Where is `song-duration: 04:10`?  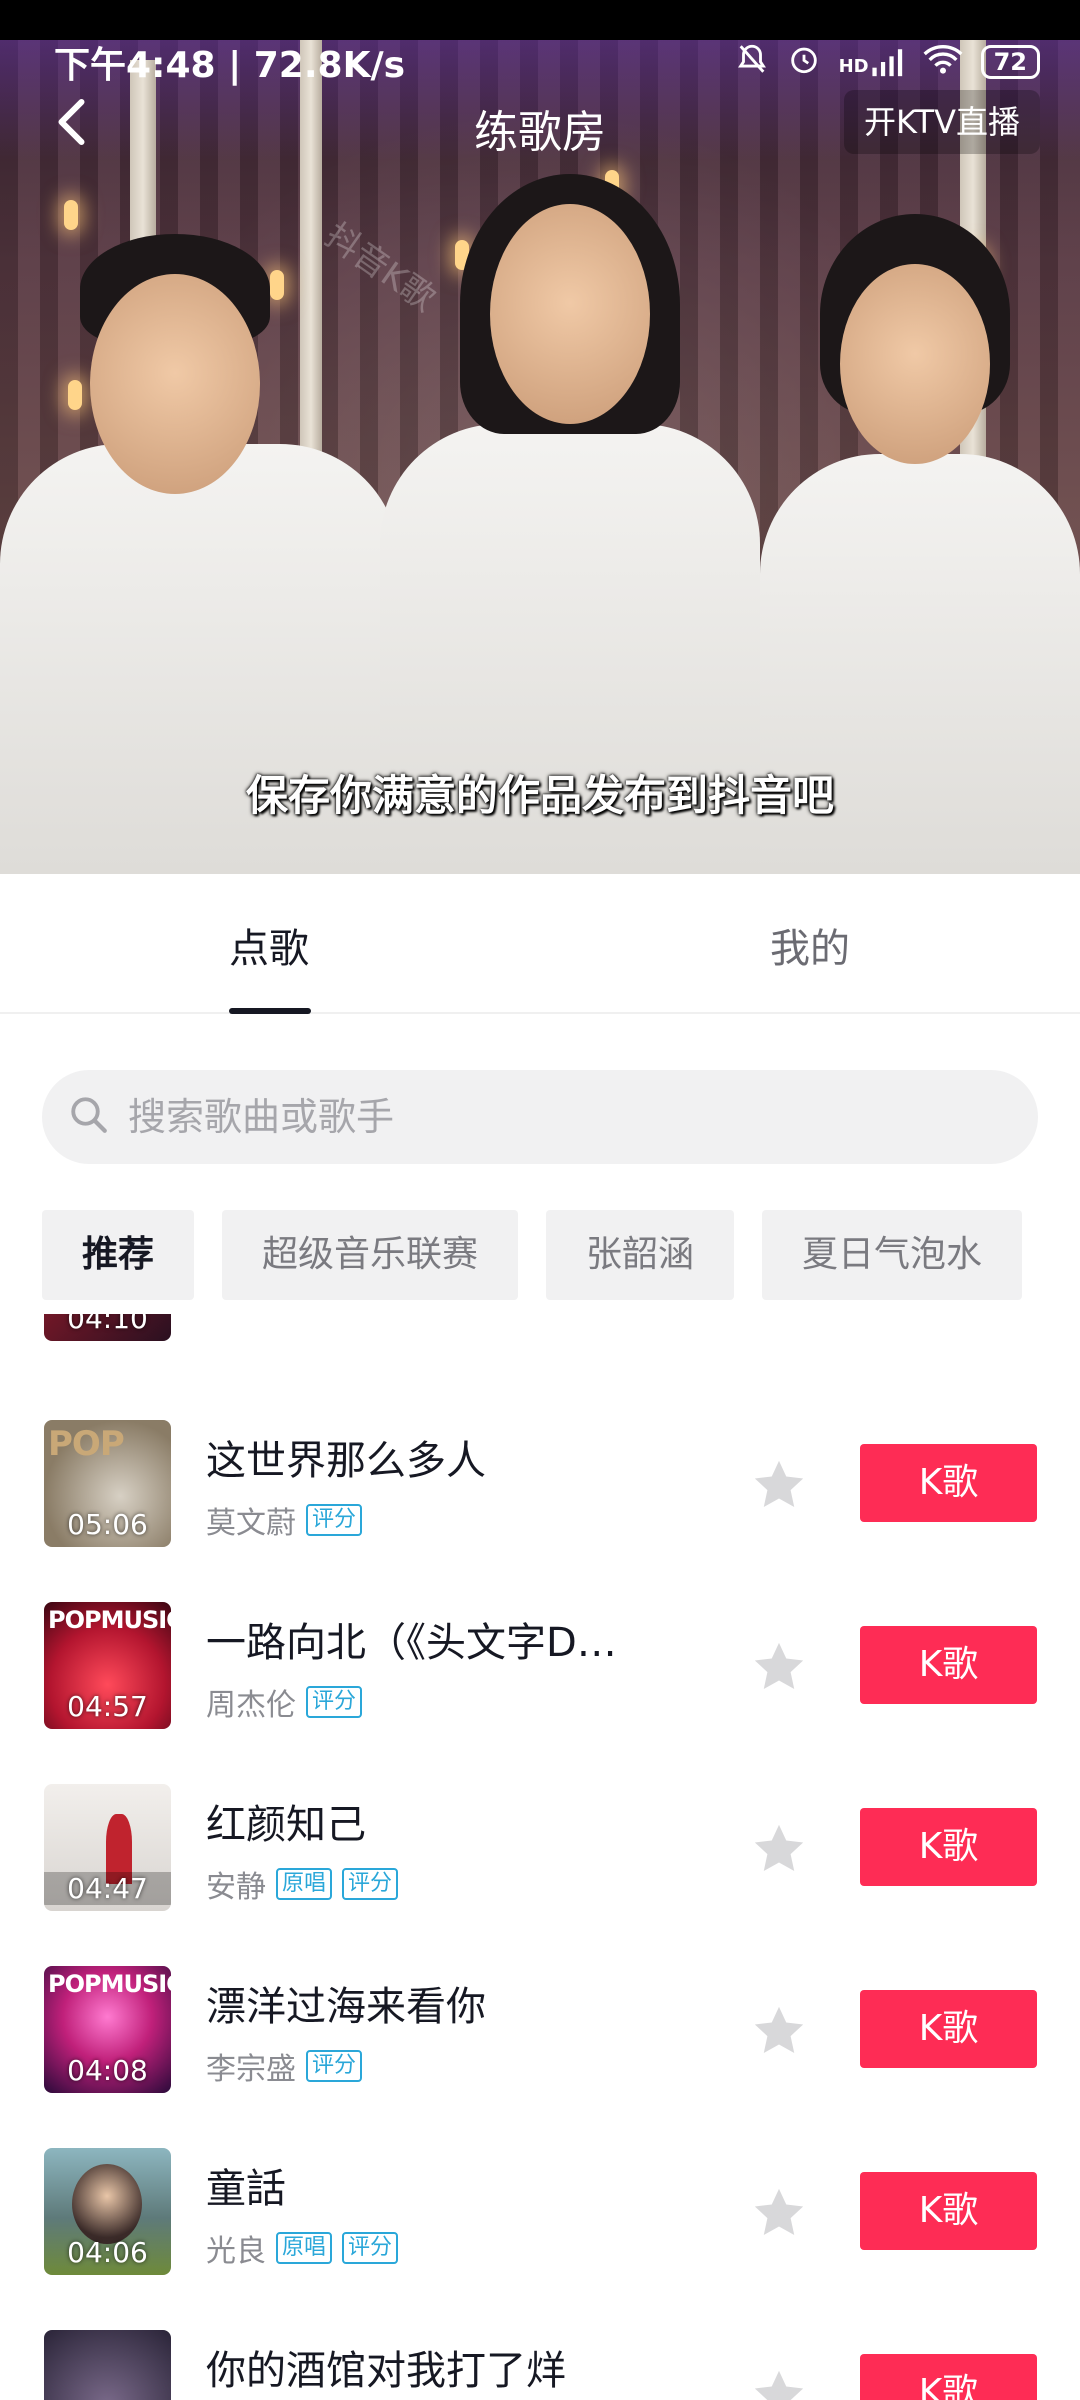 song-duration: 04:10 is located at coordinates (107, 1324).